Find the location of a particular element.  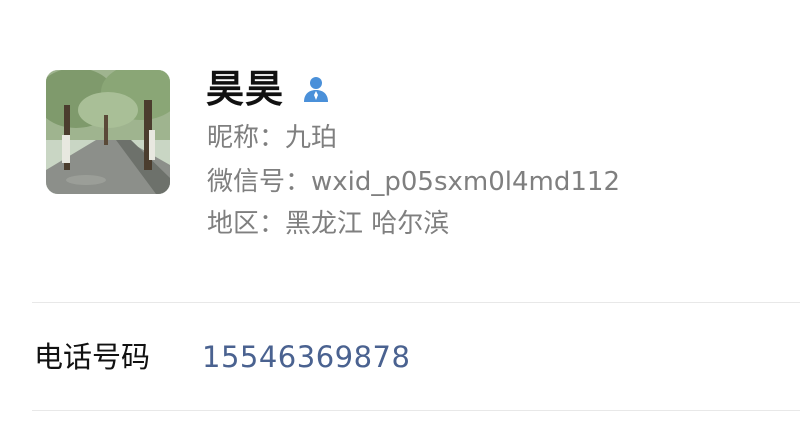

name-row: 昊昊 is located at coordinates (269, 89).